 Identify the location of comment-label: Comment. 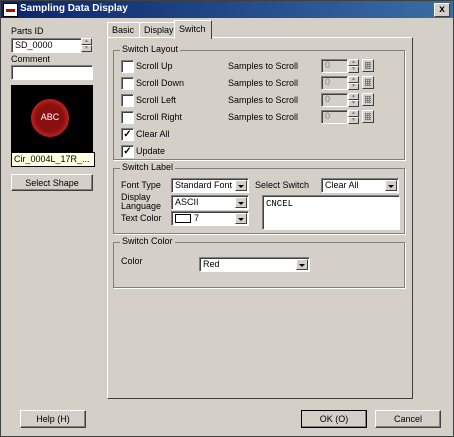
(31, 59).